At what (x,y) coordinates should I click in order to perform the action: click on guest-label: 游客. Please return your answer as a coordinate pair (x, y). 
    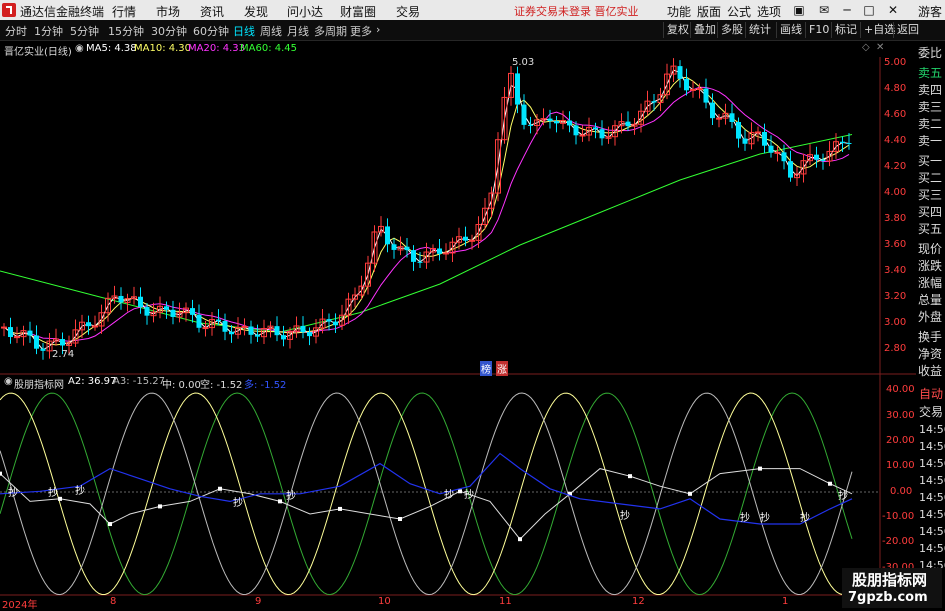
    Looking at the image, I should click on (930, 11).